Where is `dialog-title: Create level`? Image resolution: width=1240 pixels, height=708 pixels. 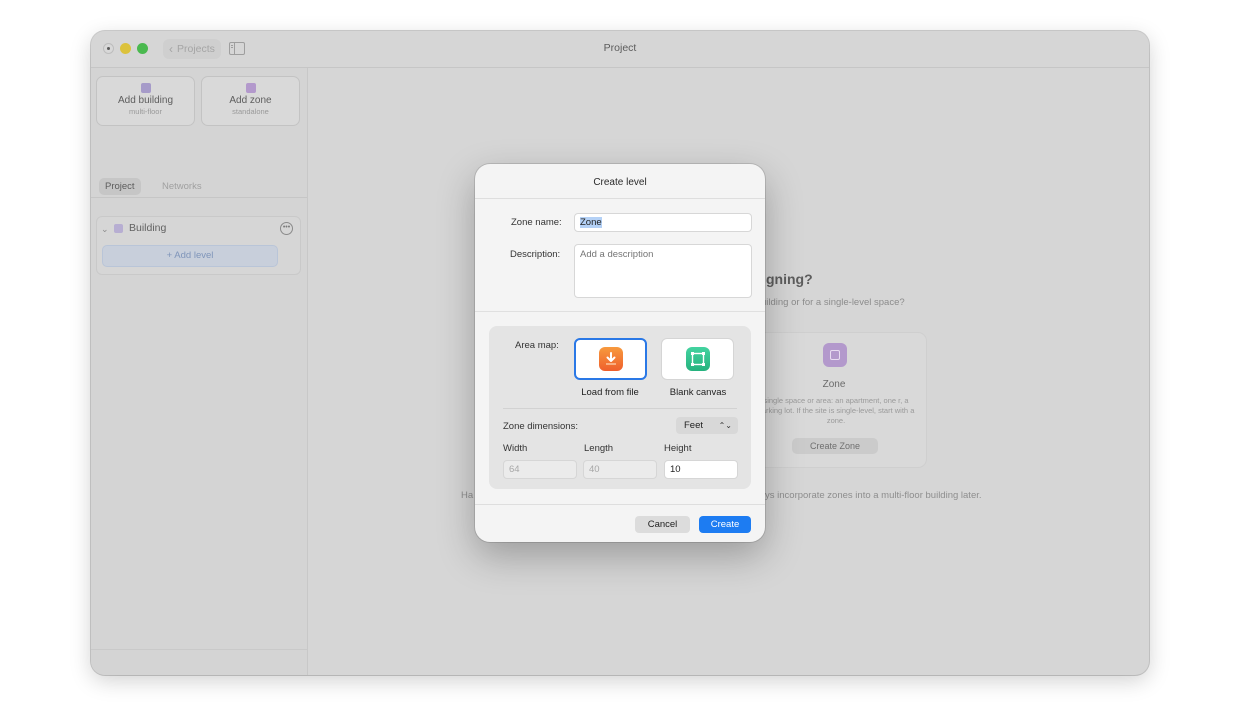 dialog-title: Create level is located at coordinates (620, 182).